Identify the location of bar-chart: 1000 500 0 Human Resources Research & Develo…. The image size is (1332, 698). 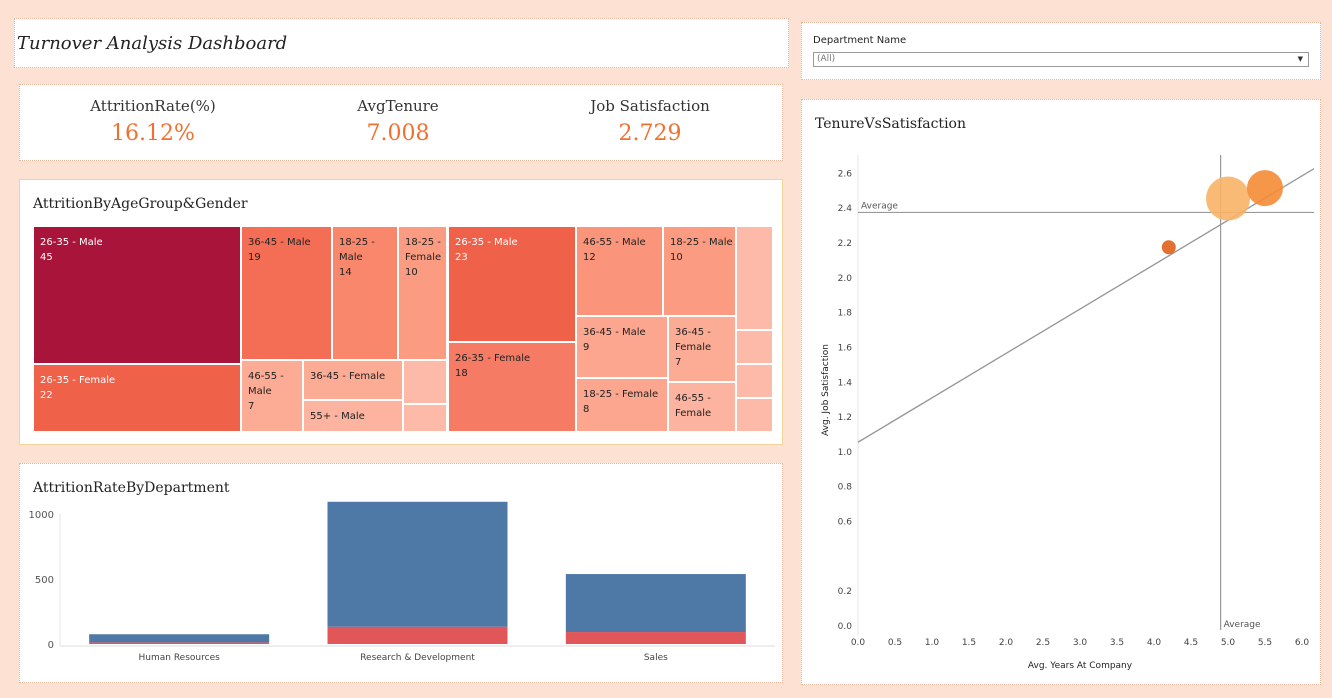
(402, 582).